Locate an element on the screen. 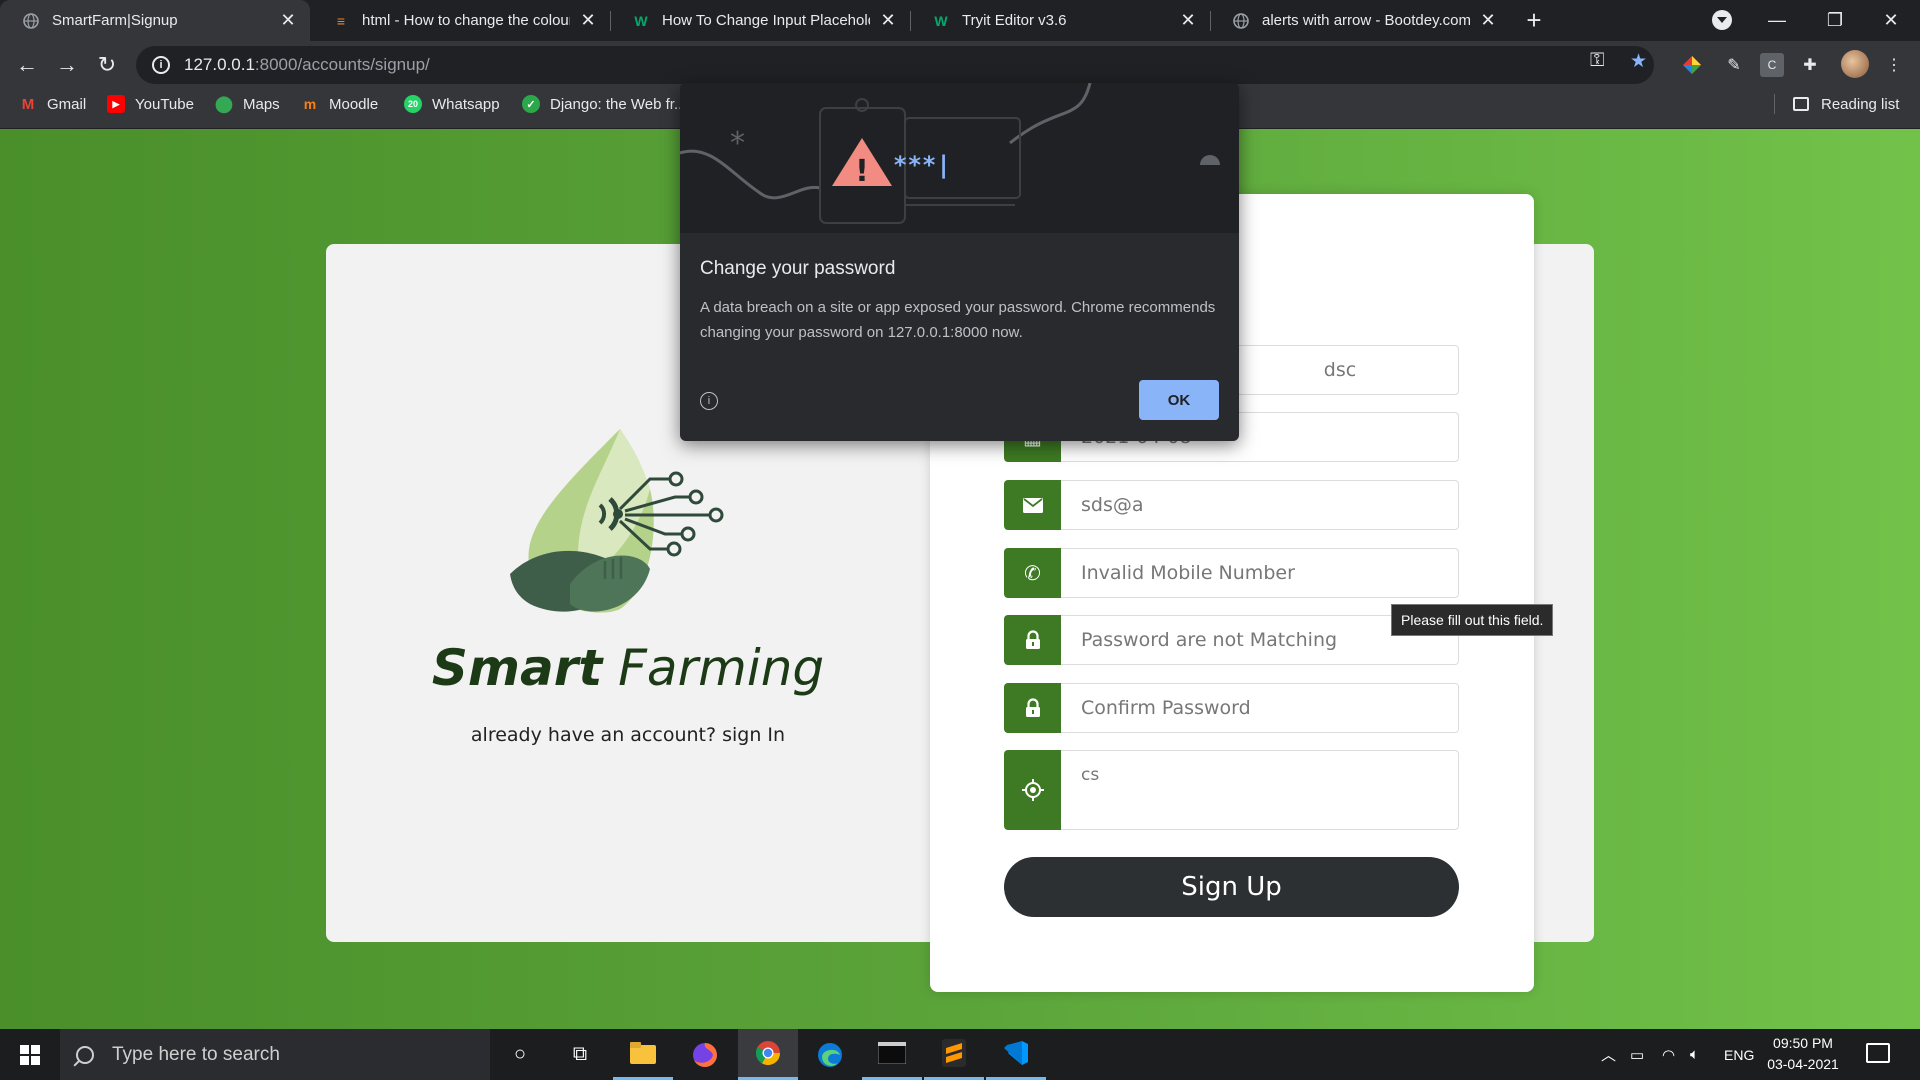 This screenshot has width=1920, height=1080. firefox-icon is located at coordinates (705, 1054).